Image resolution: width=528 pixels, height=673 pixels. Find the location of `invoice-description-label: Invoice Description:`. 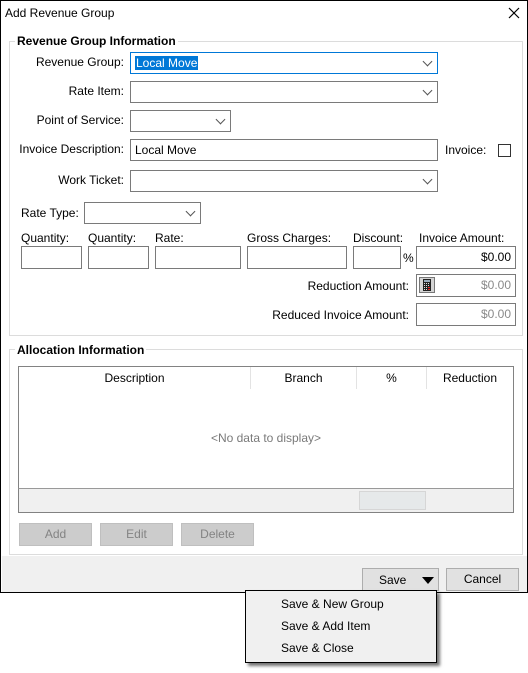

invoice-description-label: Invoice Description: is located at coordinates (71, 149).